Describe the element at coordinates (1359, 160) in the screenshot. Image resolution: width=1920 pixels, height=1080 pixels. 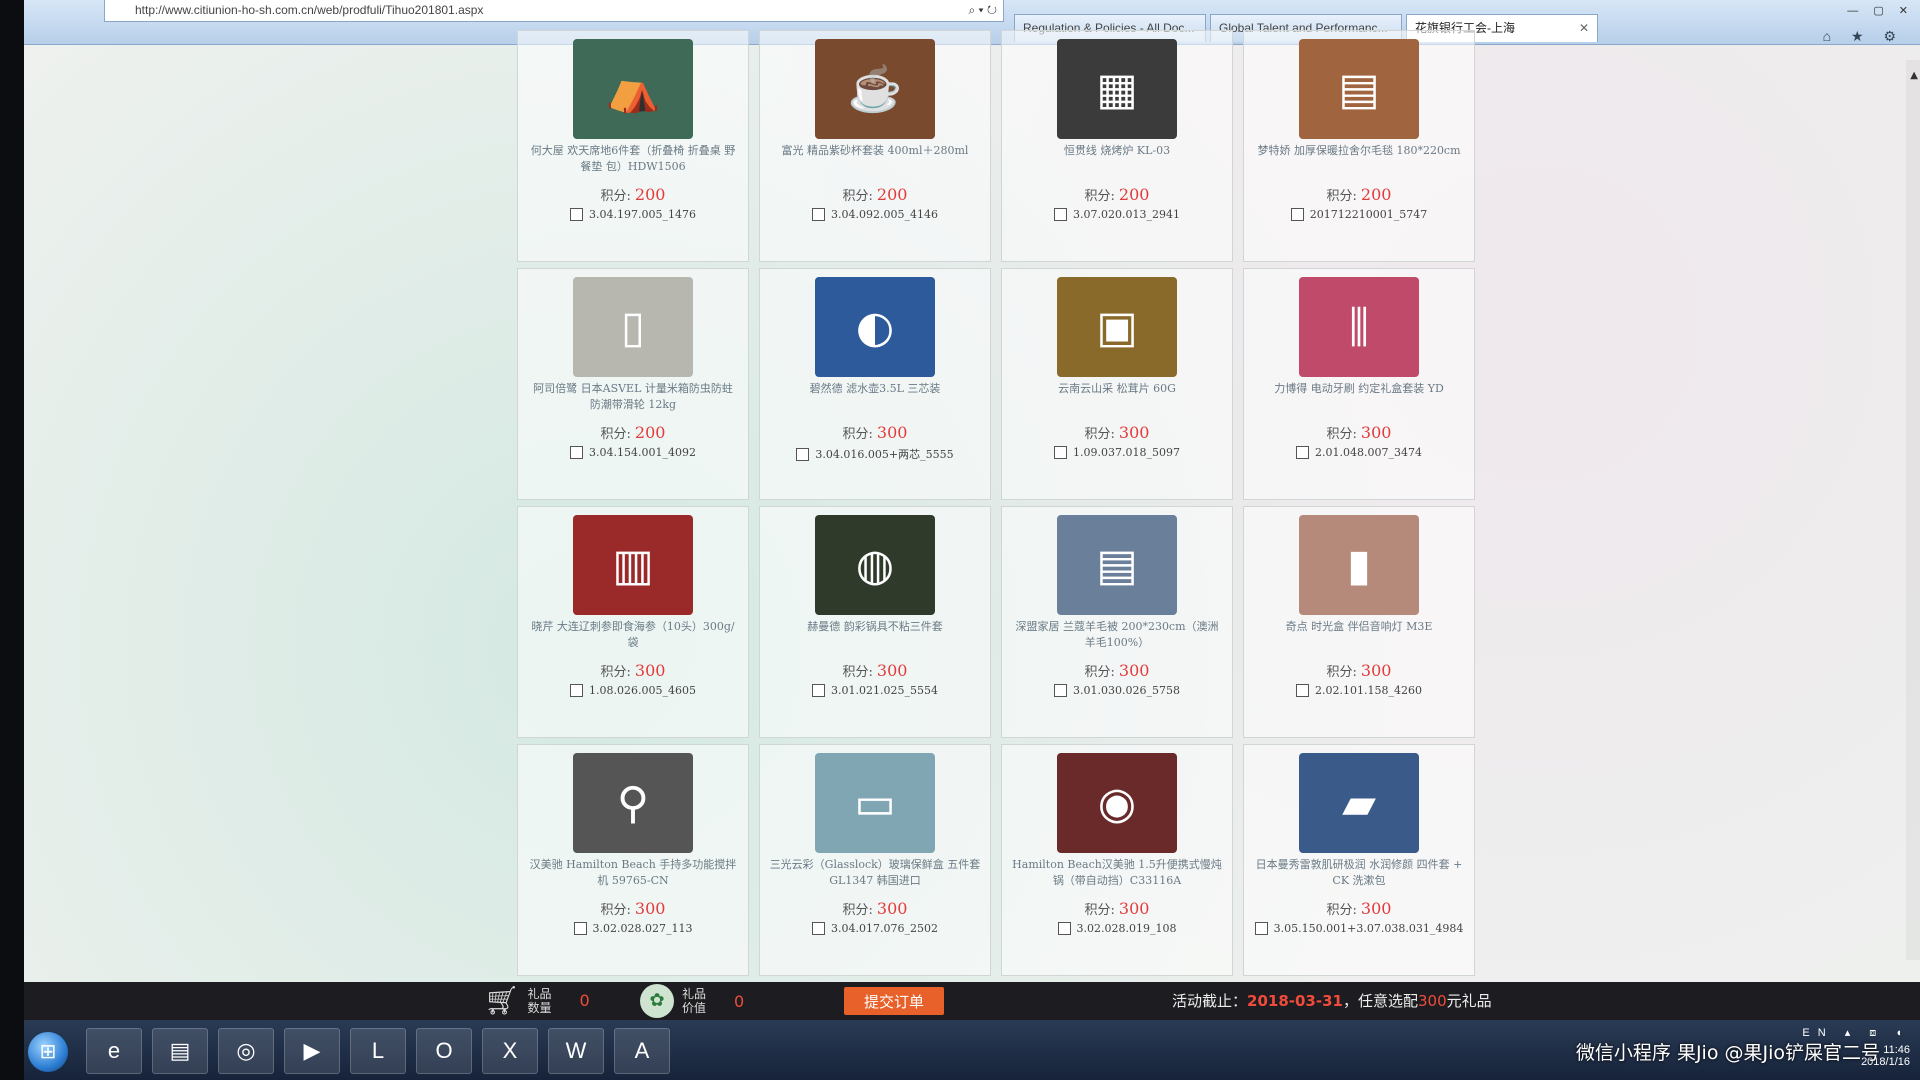
I see `product-name: 梦特娇 加厚保暖拉舍尔毛毯 180*220cm` at that location.